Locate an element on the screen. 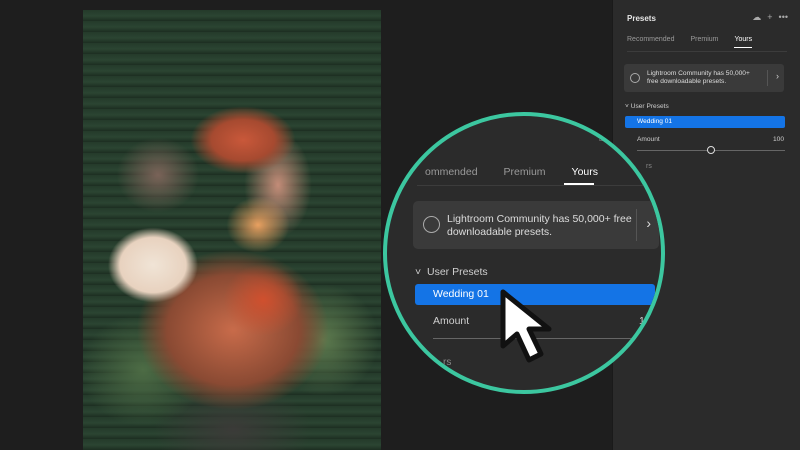 This screenshot has width=800, height=450. tab-recommended: Recommended is located at coordinates (650, 42).